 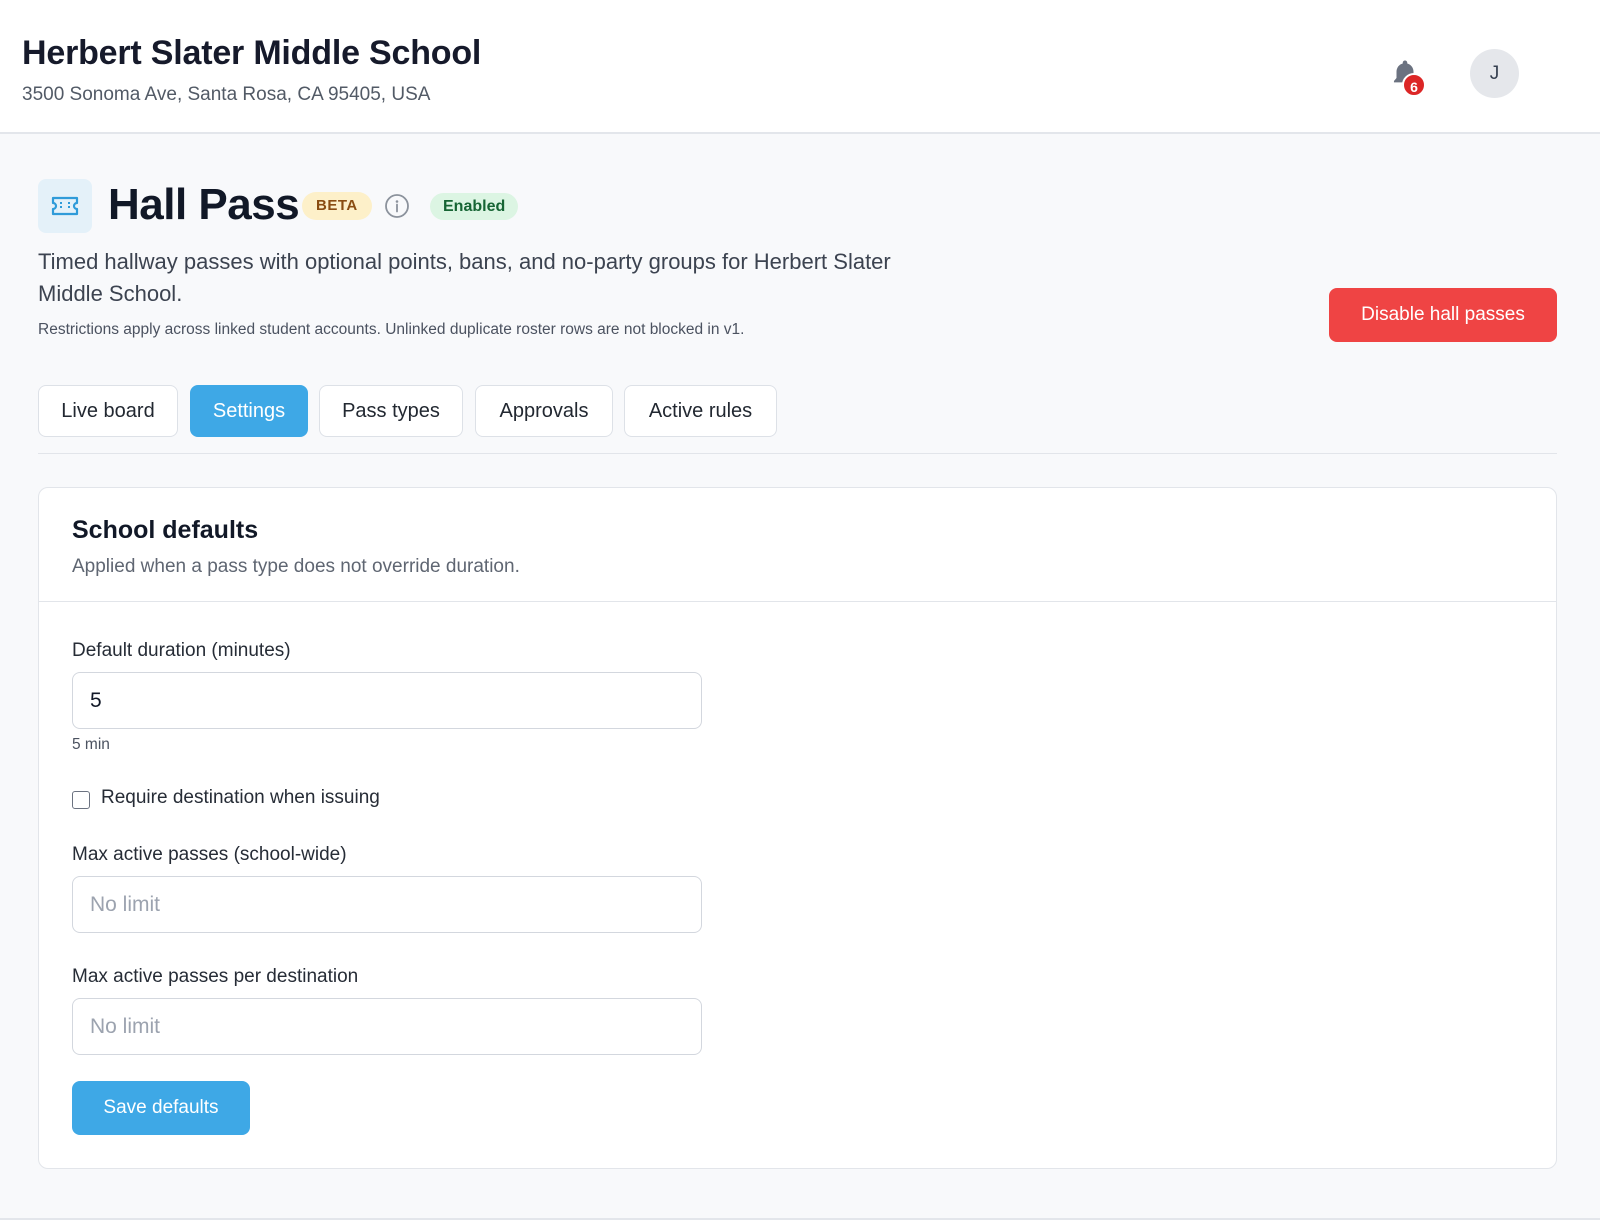 I want to click on tab-settings: Settings, so click(x=249, y=411).